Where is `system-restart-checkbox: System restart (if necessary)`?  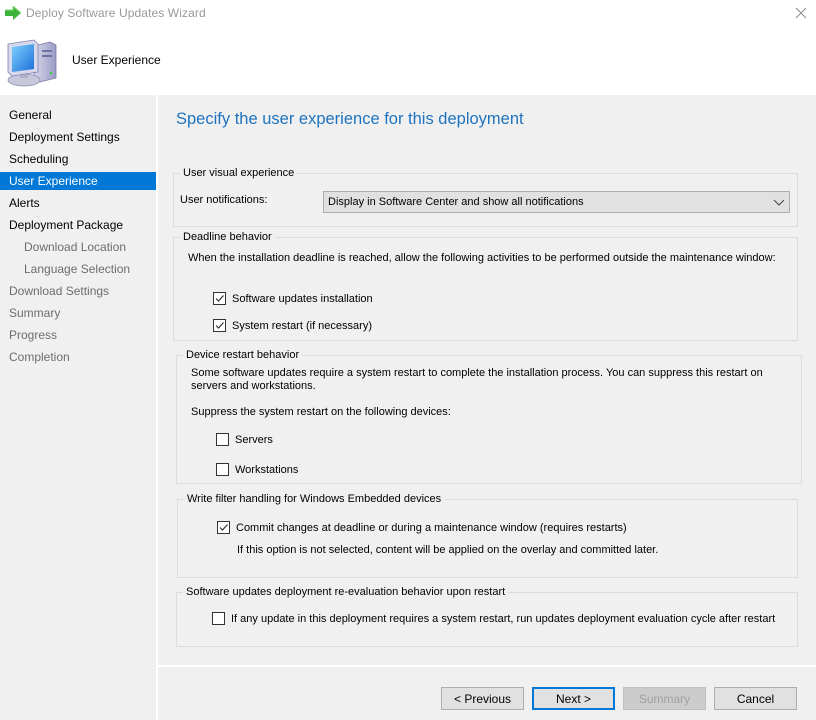 system-restart-checkbox: System restart (if necessary) is located at coordinates (292, 325).